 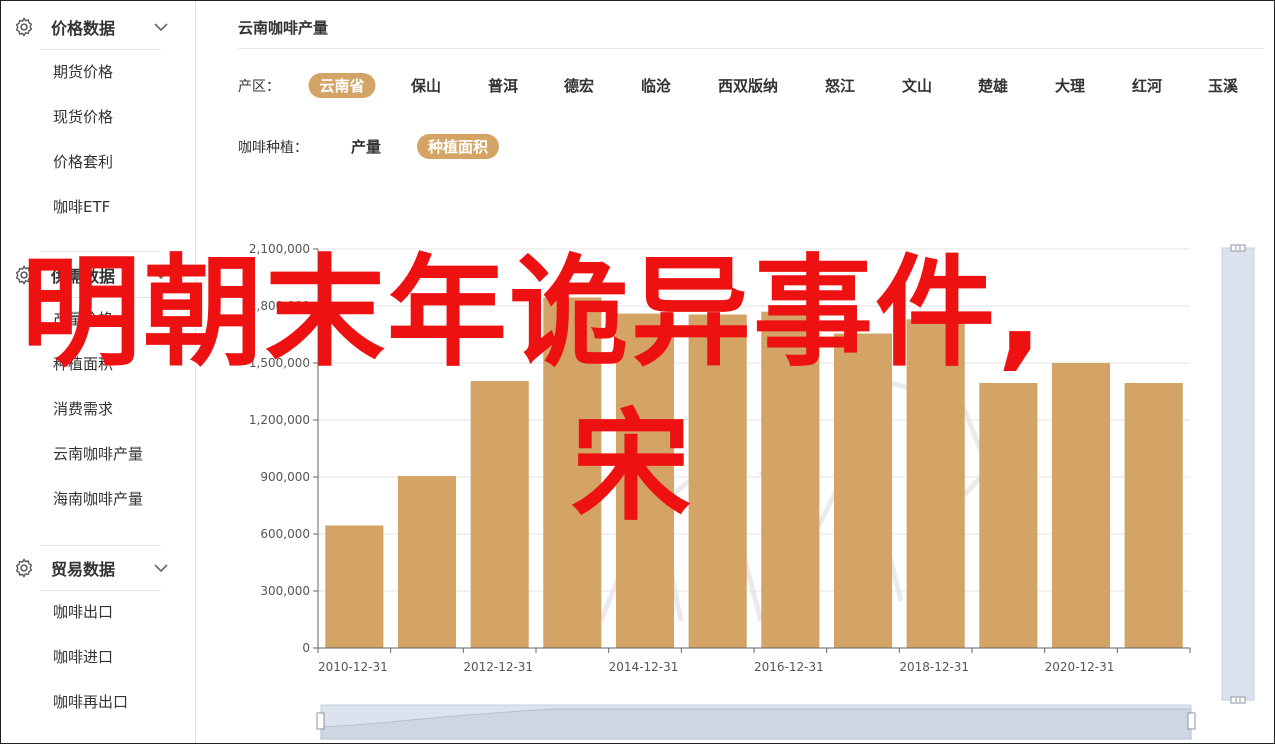 I want to click on y-tick-label: 0, so click(x=306, y=648).